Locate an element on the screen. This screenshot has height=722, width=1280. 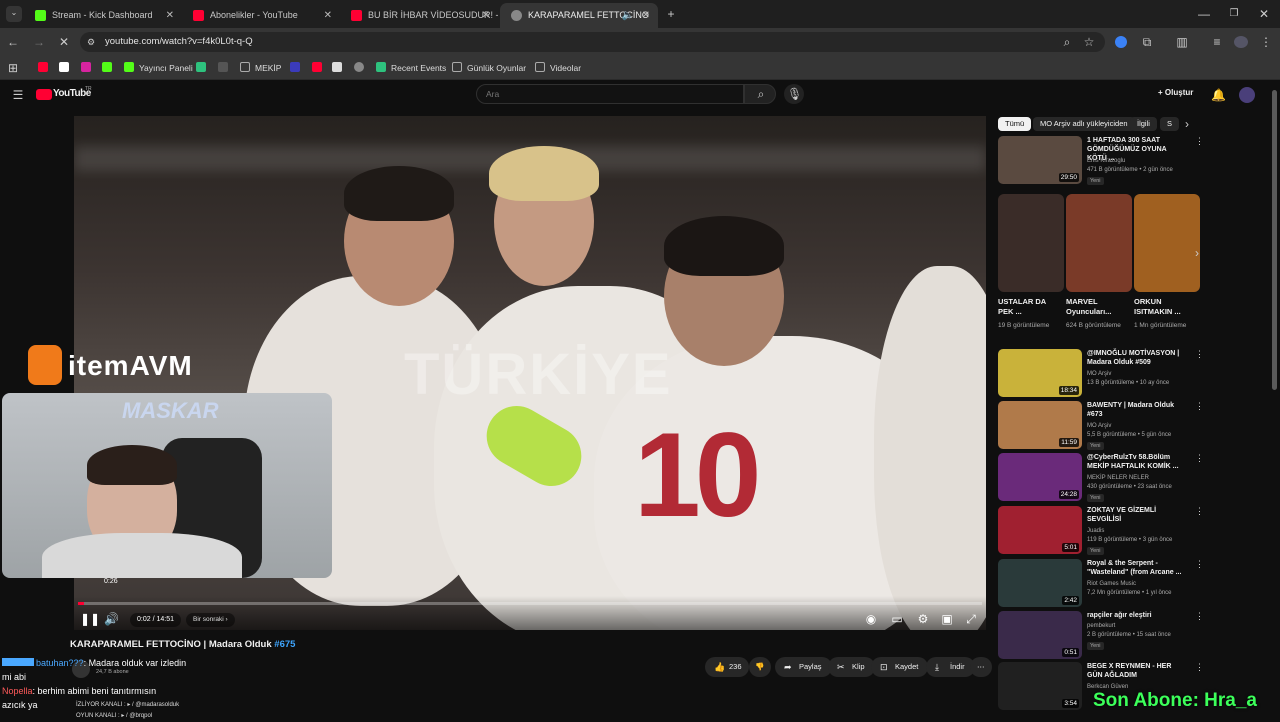
dislike-button: 👎 is located at coordinates (760, 667).